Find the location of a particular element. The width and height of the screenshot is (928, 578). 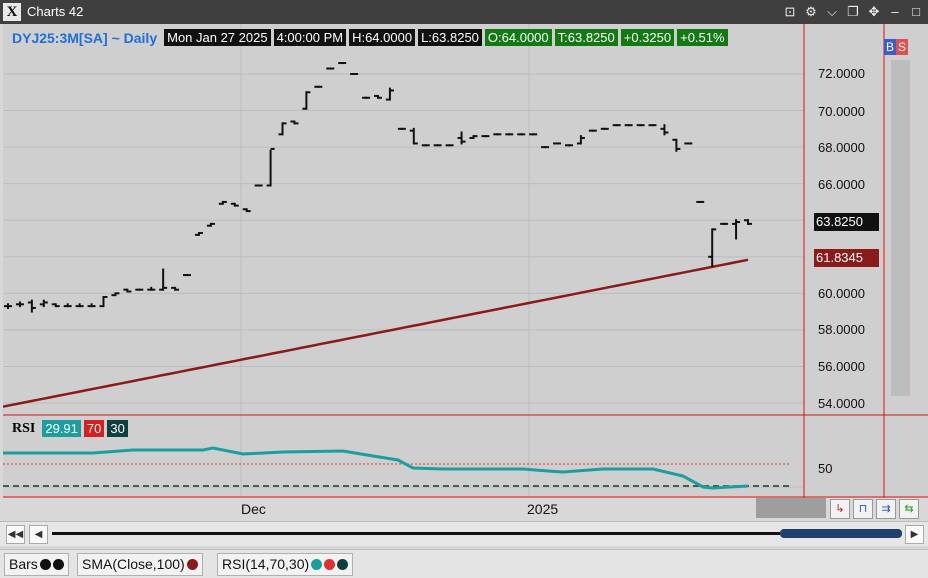

y-tick-label: 68.0000 is located at coordinates (841, 147).